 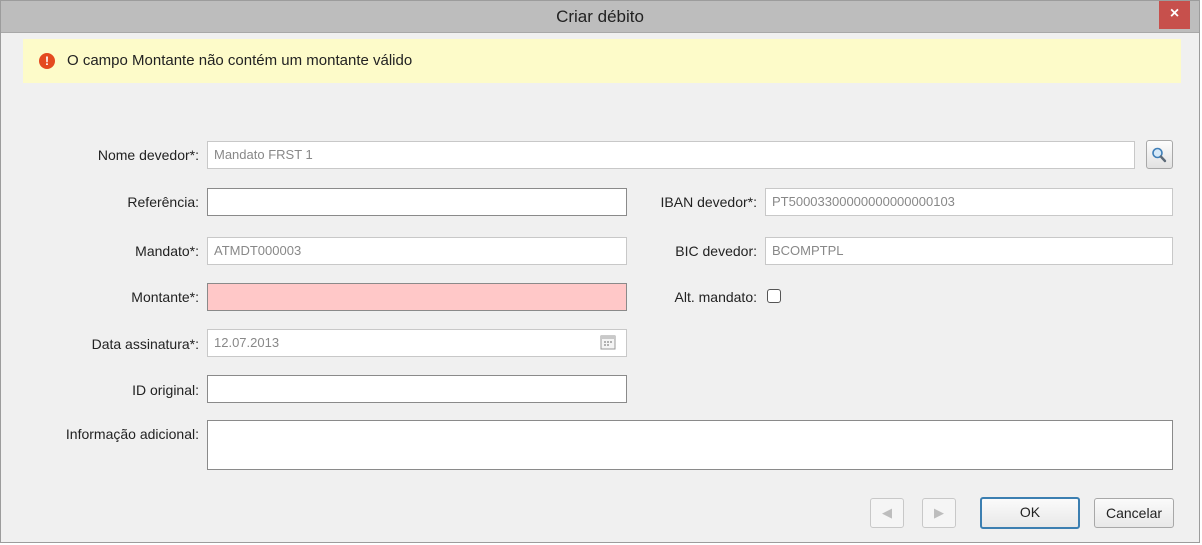 I want to click on nome-devedor-label: Nome devedor*:, so click(x=148, y=155).